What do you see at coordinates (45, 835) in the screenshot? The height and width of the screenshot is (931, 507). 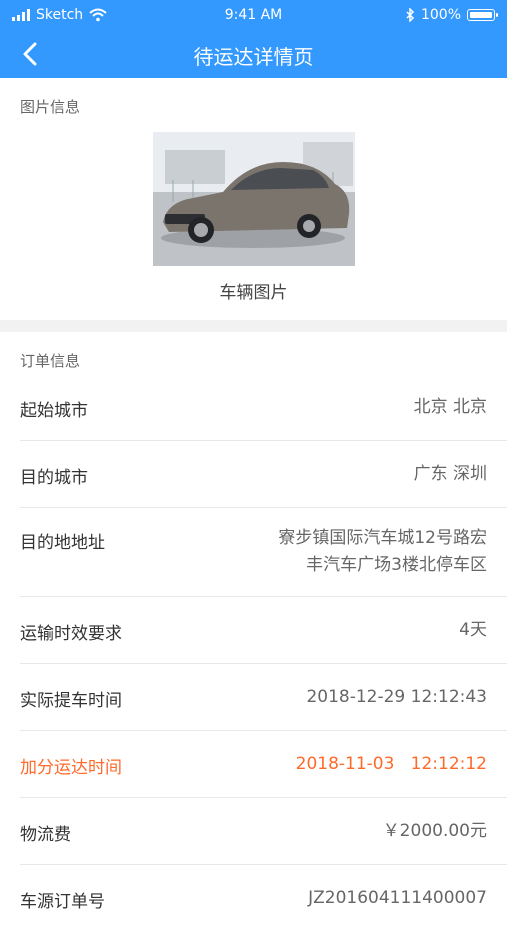 I see `row-label: 物流费` at bounding box center [45, 835].